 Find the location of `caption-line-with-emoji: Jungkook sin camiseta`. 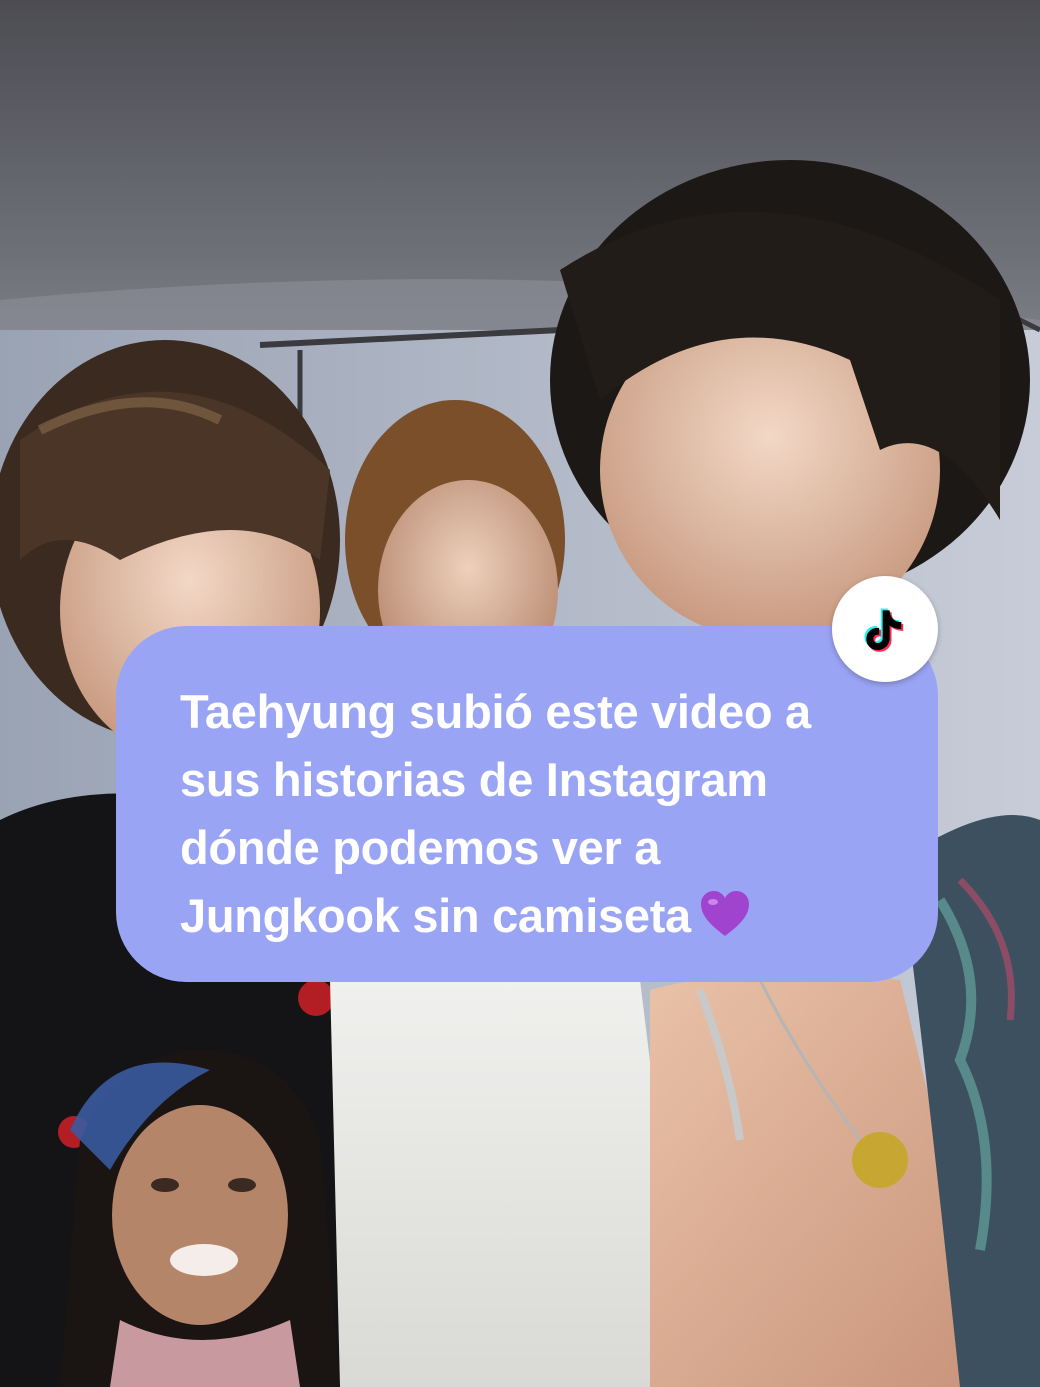

caption-line-with-emoji: Jungkook sin camiseta is located at coordinates (530, 919).